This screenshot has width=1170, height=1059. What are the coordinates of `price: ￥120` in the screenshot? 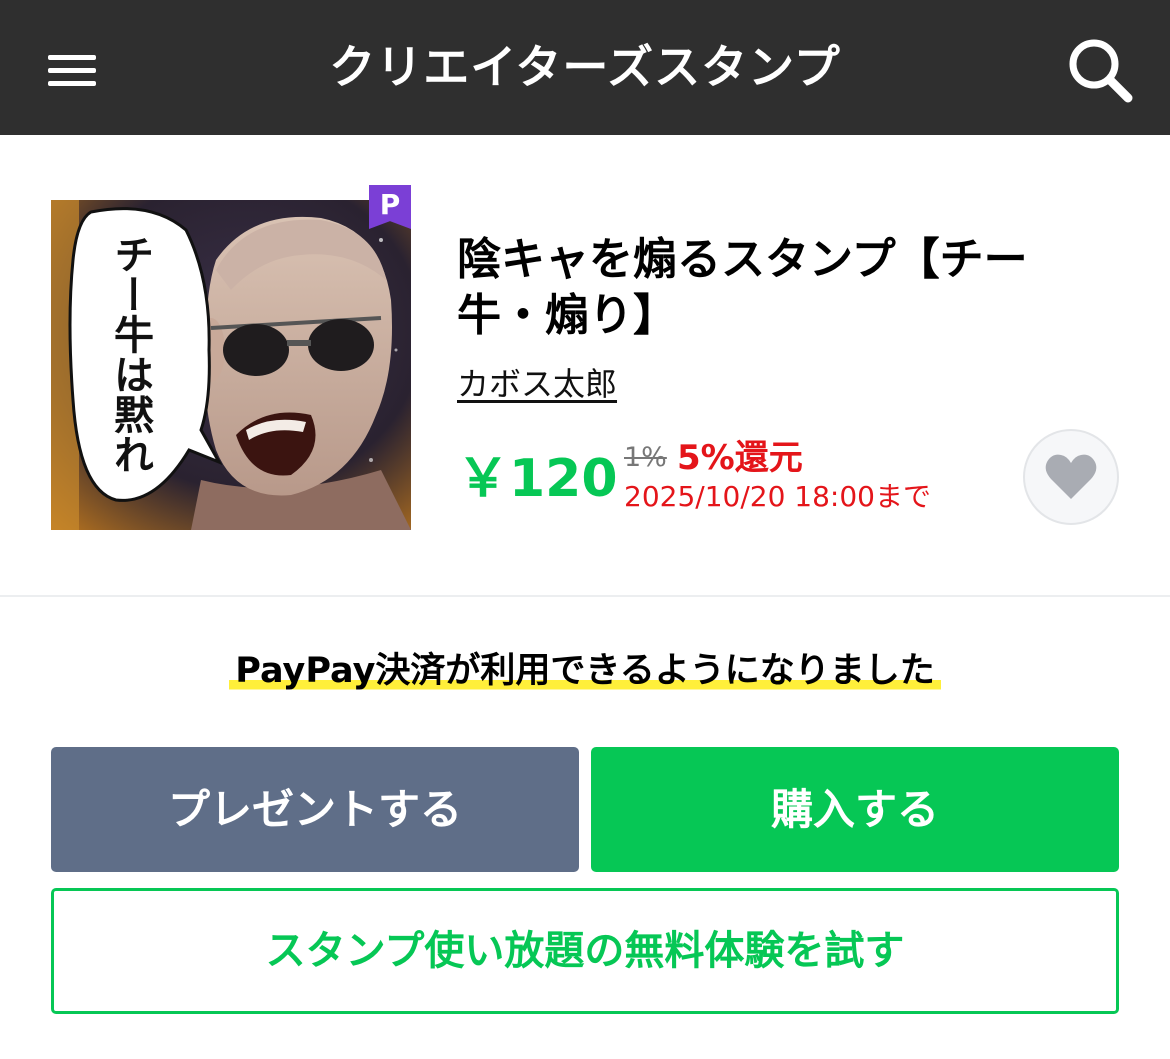 It's located at (537, 479).